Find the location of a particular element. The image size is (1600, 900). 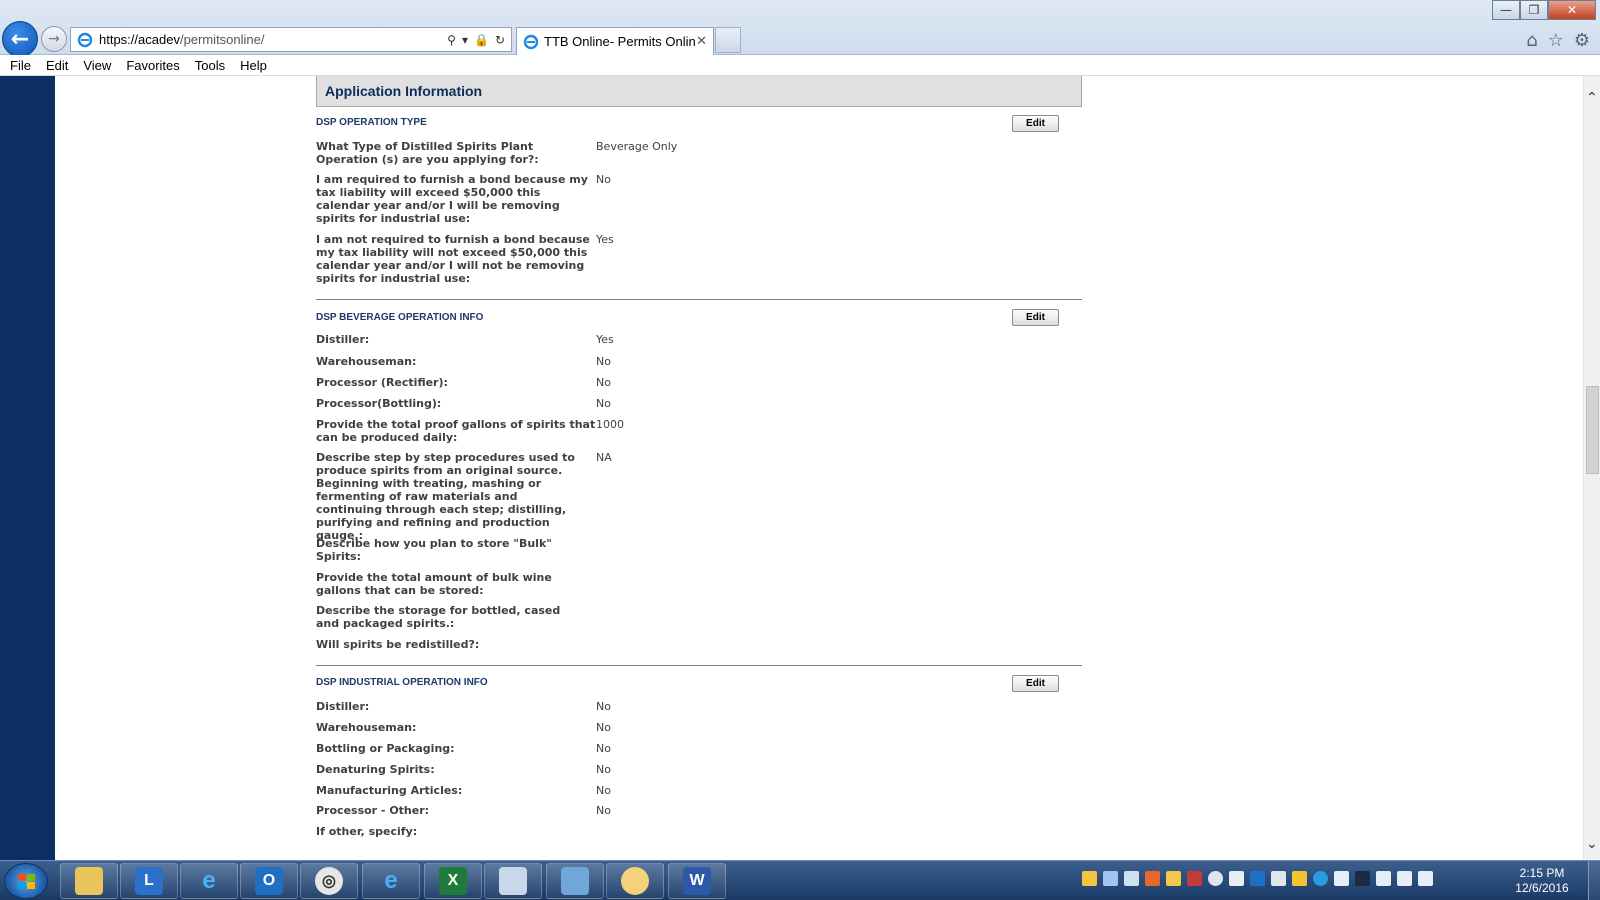

taskbar-notepad is located at coordinates (513, 881).